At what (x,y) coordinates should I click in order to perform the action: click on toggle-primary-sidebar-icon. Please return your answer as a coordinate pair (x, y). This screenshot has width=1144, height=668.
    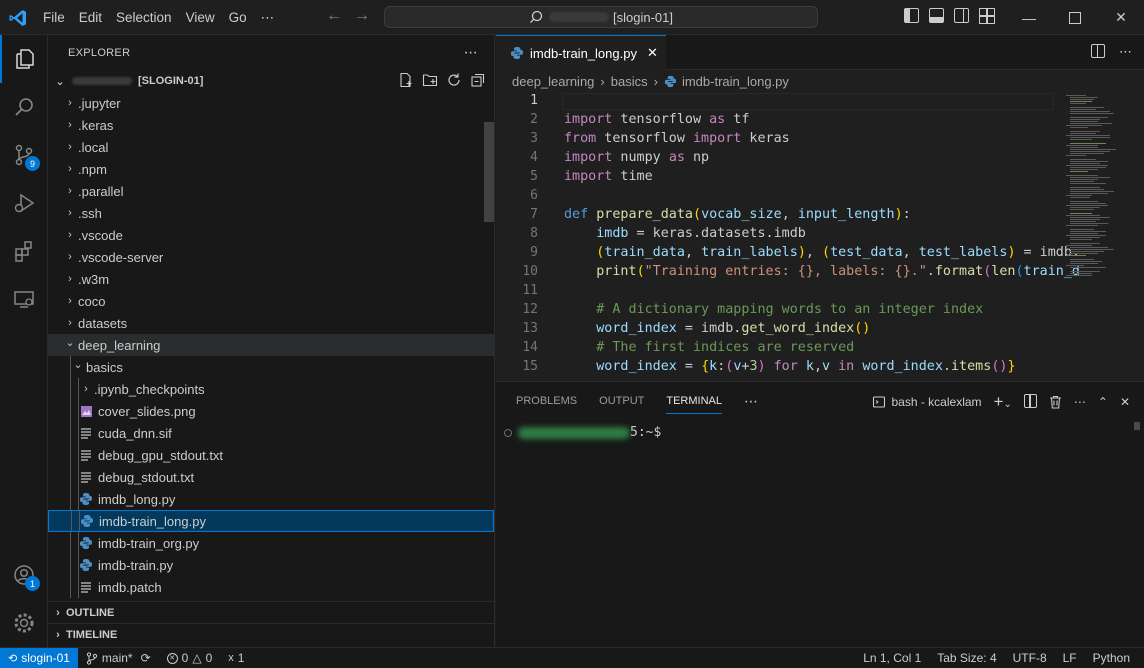
    Looking at the image, I should click on (911, 15).